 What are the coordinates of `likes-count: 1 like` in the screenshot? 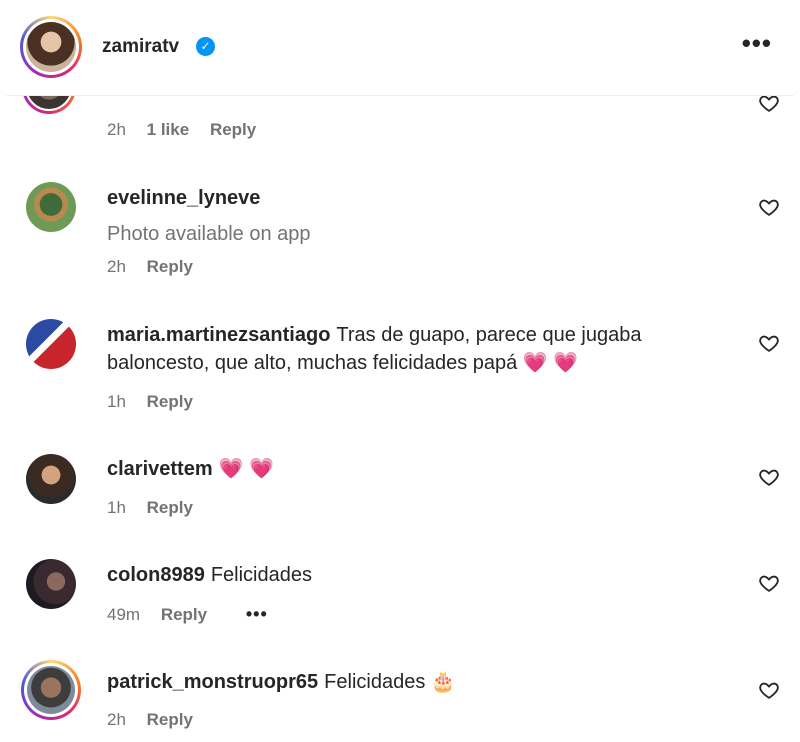 It's located at (168, 129).